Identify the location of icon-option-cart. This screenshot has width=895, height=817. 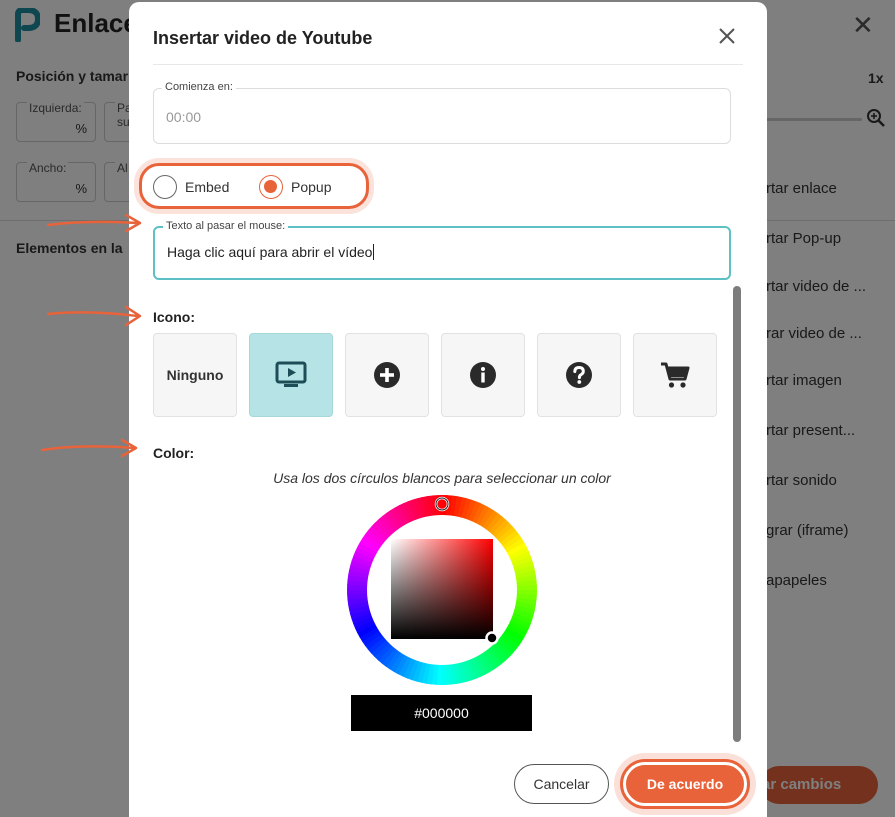
(675, 375).